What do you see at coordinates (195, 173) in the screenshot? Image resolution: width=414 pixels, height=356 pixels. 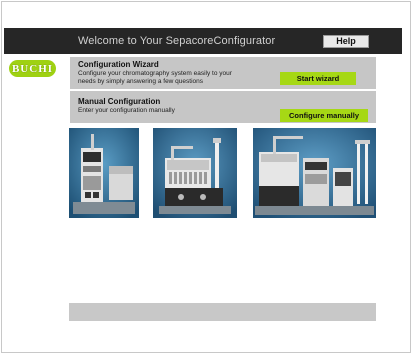 I see `sepacore-fraction-collector-photo` at bounding box center [195, 173].